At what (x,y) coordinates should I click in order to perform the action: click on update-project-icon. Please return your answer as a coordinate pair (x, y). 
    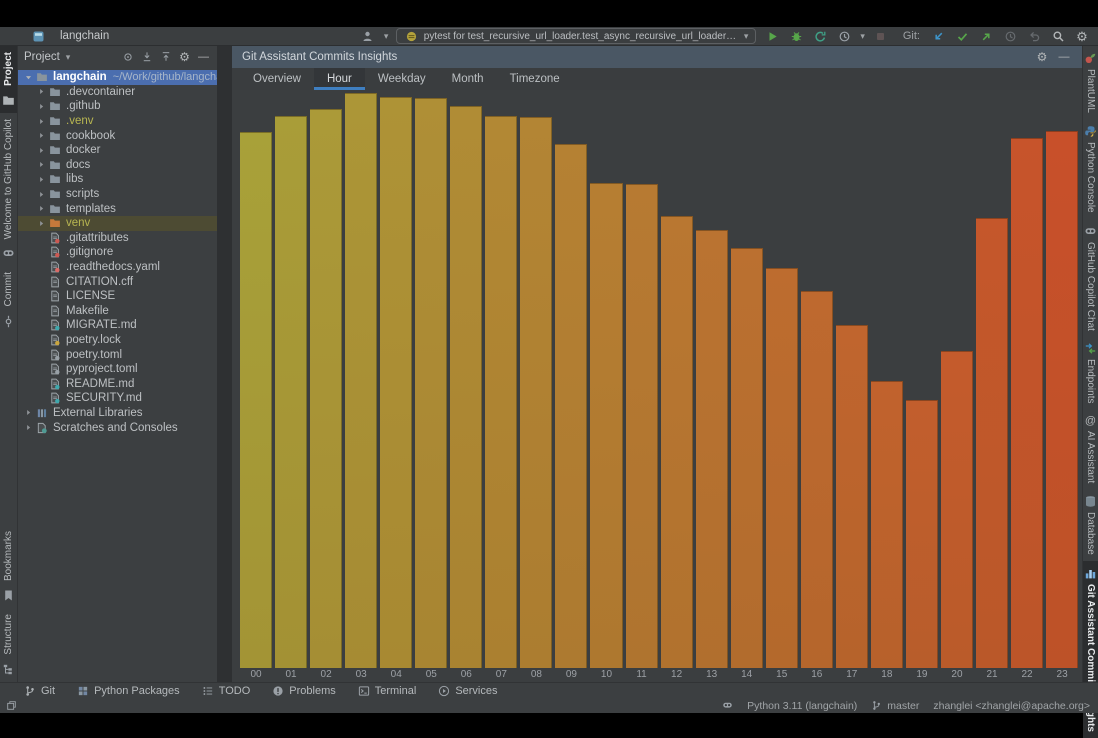
    Looking at the image, I should click on (938, 36).